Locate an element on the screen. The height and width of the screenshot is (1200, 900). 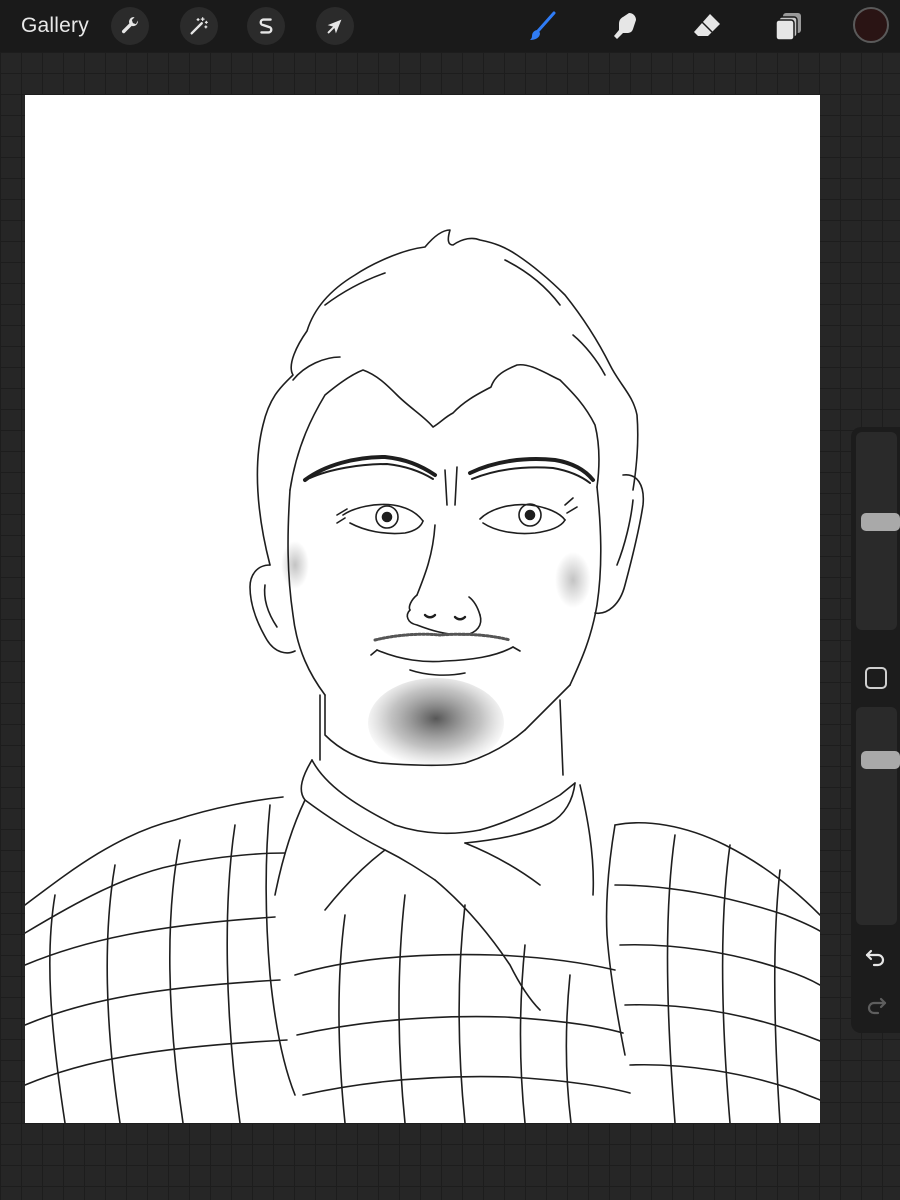
brush-opacity-handle is located at coordinates (880, 760).